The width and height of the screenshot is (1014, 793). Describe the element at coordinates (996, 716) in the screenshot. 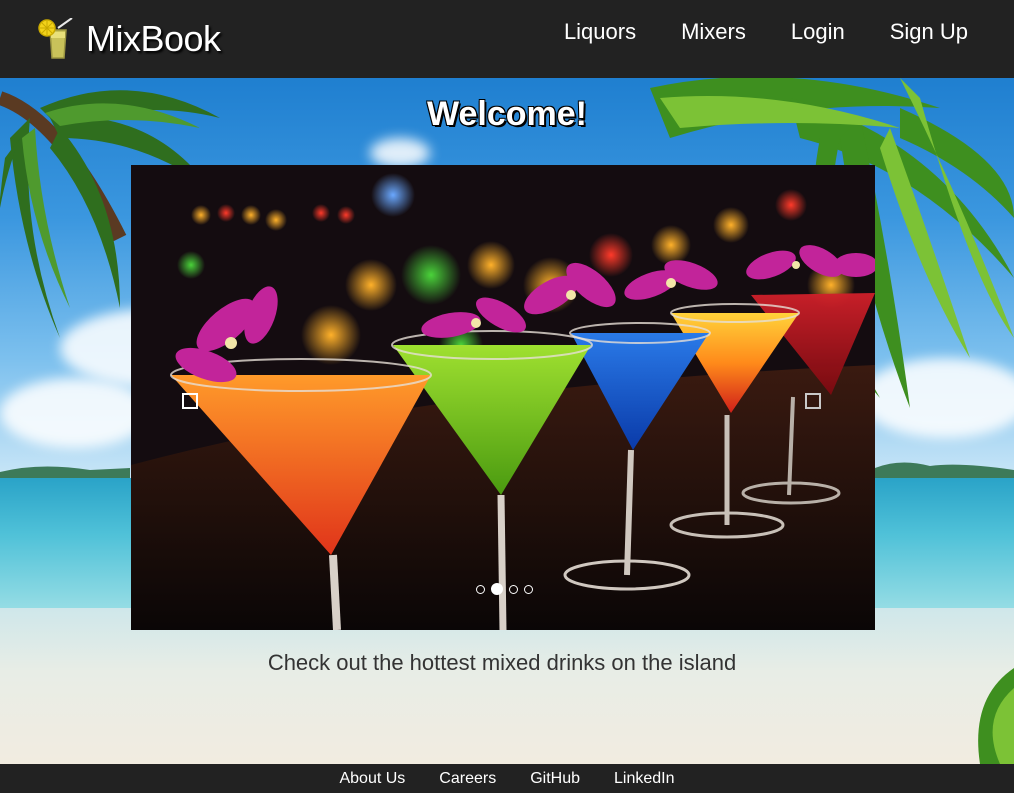

I see `palm-tree-bottom-right` at that location.